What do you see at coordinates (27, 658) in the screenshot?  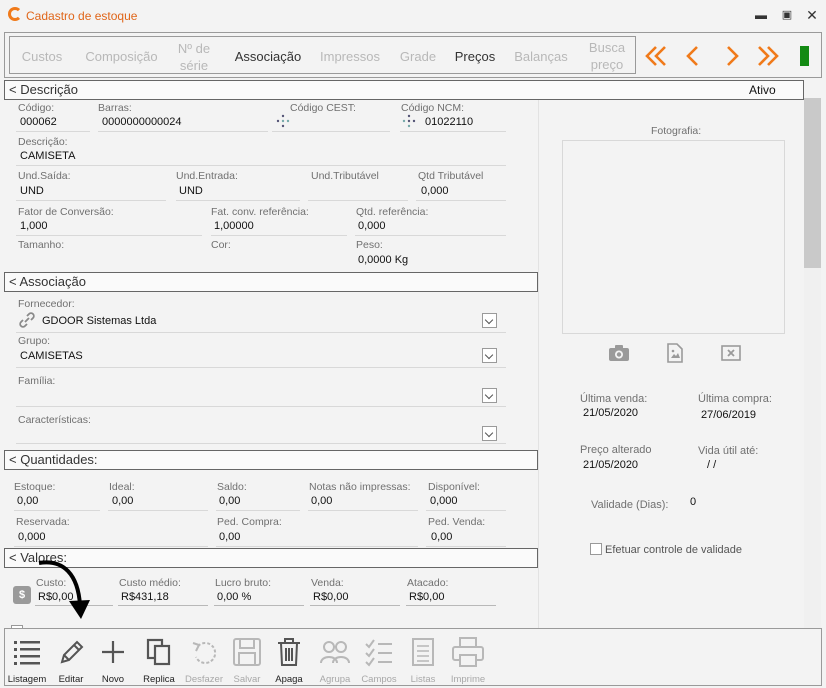 I see `listagem-button: Listagem` at bounding box center [27, 658].